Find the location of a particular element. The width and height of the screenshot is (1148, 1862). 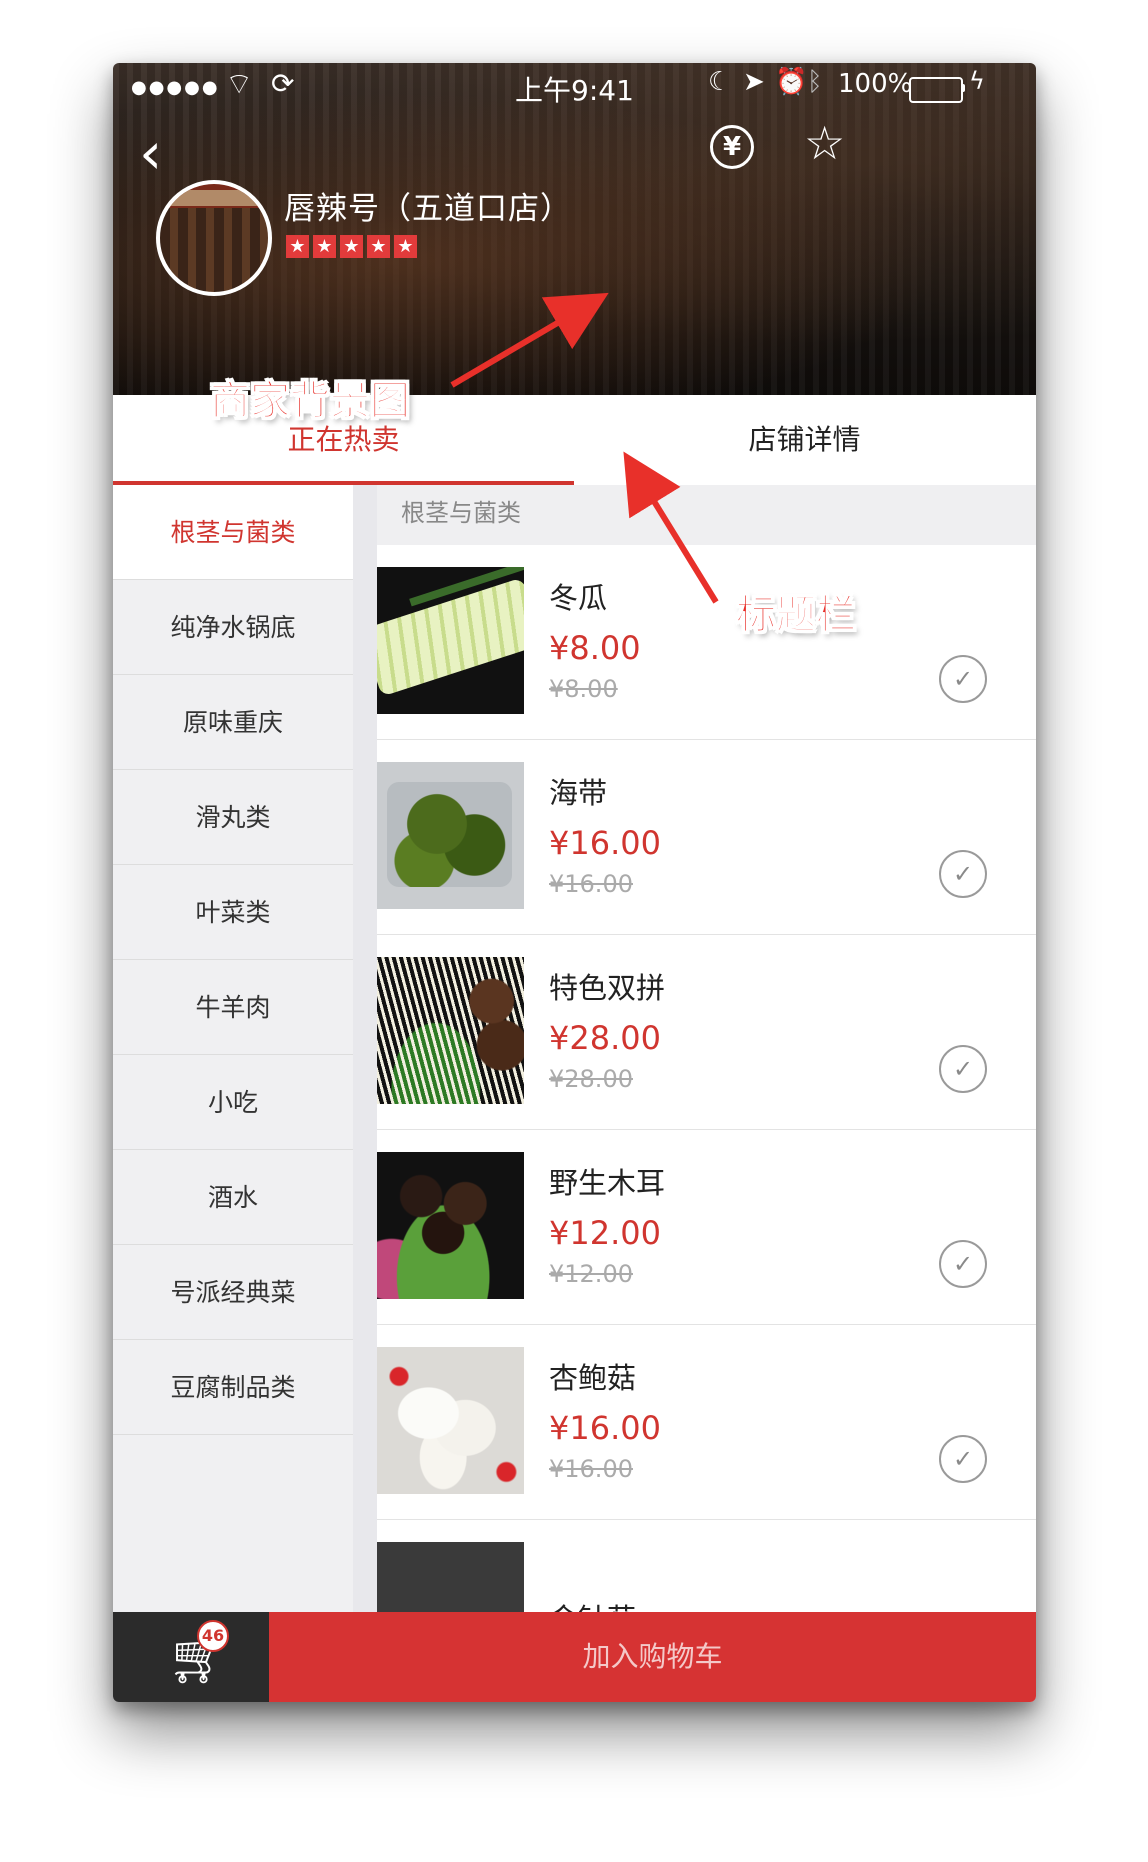

charging-icon: ϟ is located at coordinates (977, 81).